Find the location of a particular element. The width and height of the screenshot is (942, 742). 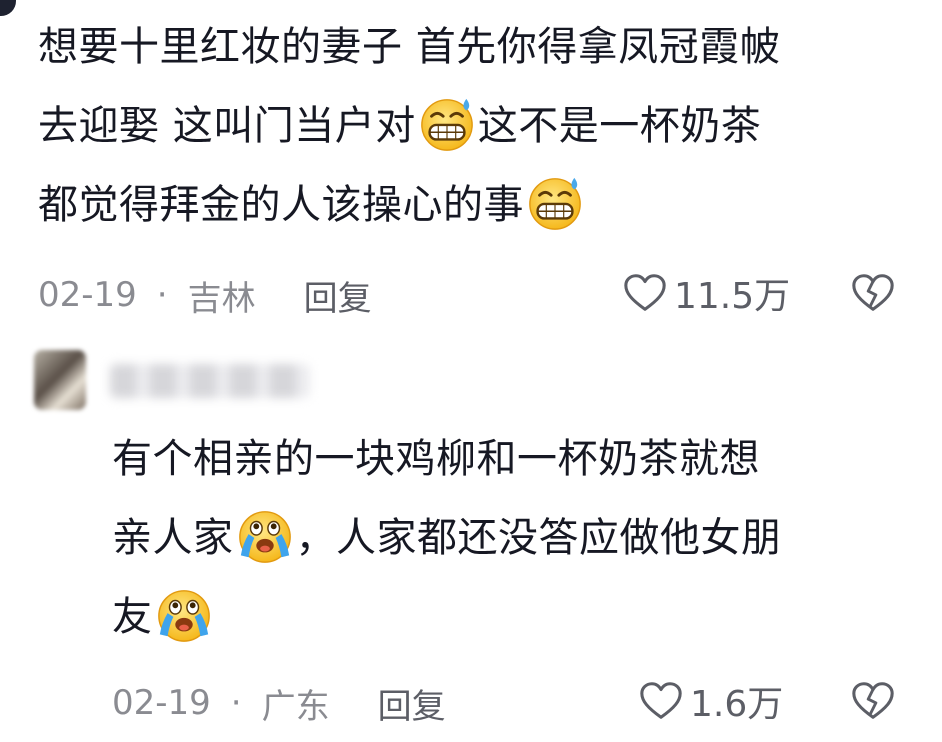

avatar is located at coordinates (60, 380).